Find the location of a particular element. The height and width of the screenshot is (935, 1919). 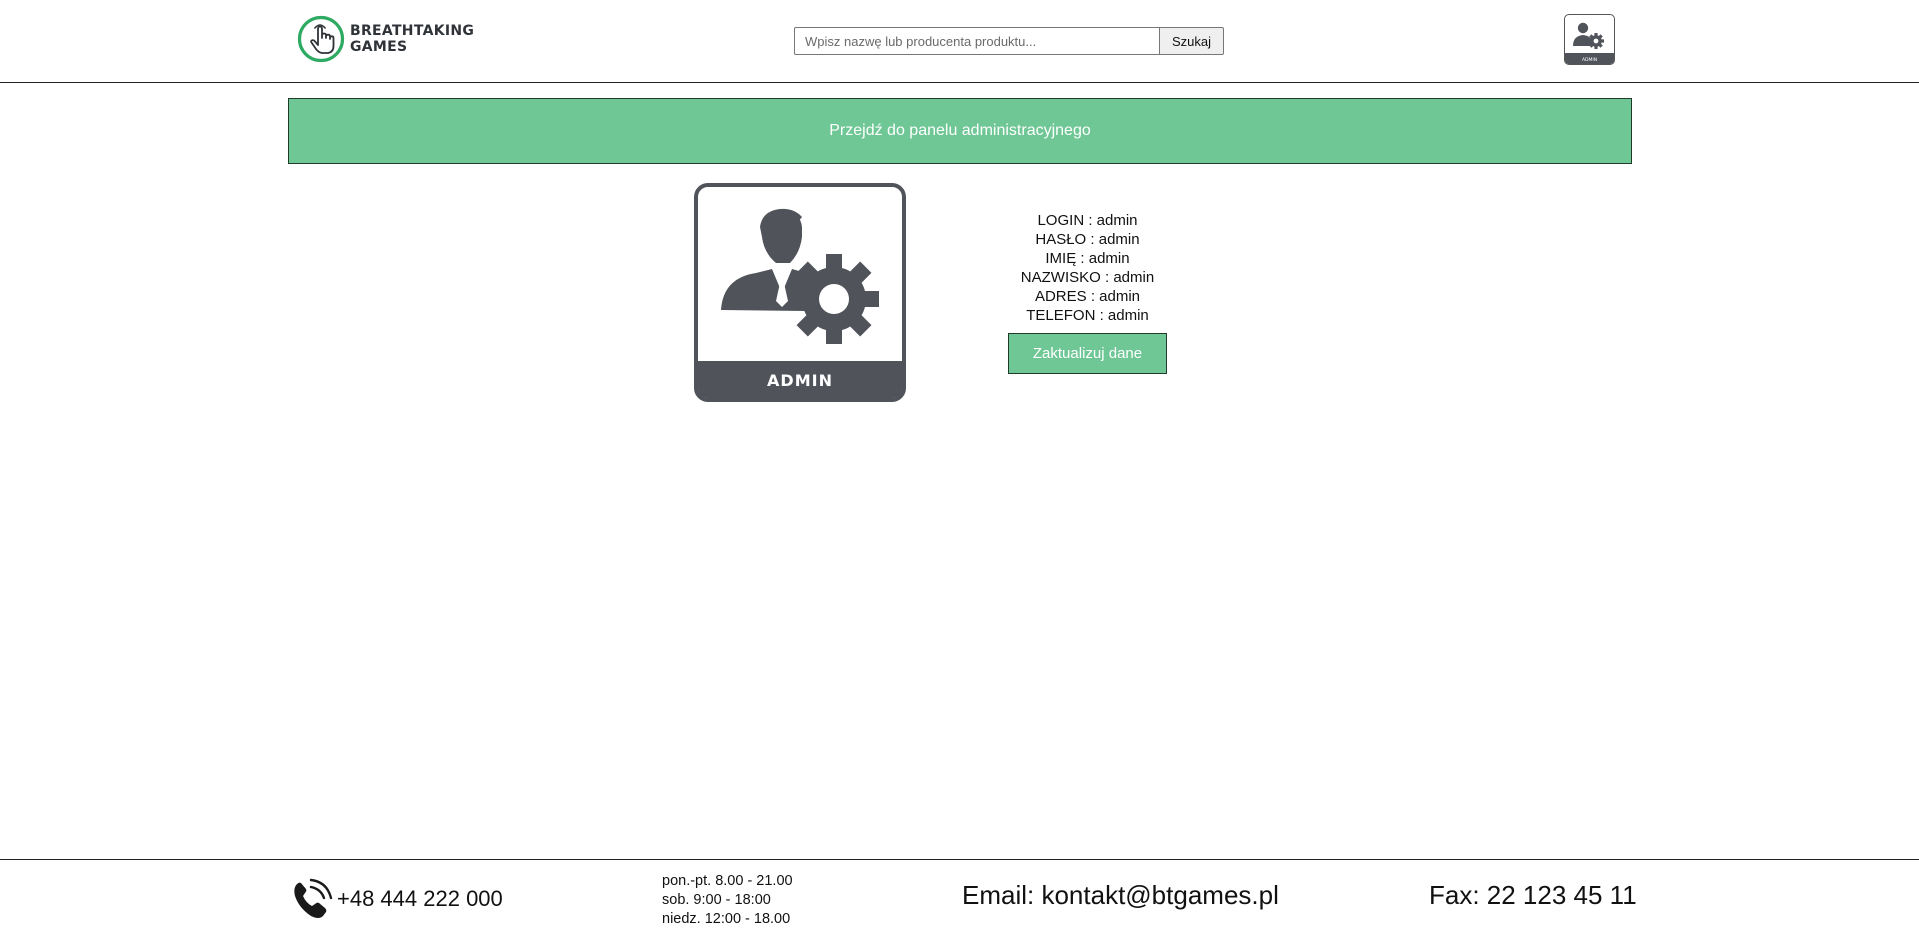

admin-profile-avatar-icon: ADMIN is located at coordinates (800, 292).